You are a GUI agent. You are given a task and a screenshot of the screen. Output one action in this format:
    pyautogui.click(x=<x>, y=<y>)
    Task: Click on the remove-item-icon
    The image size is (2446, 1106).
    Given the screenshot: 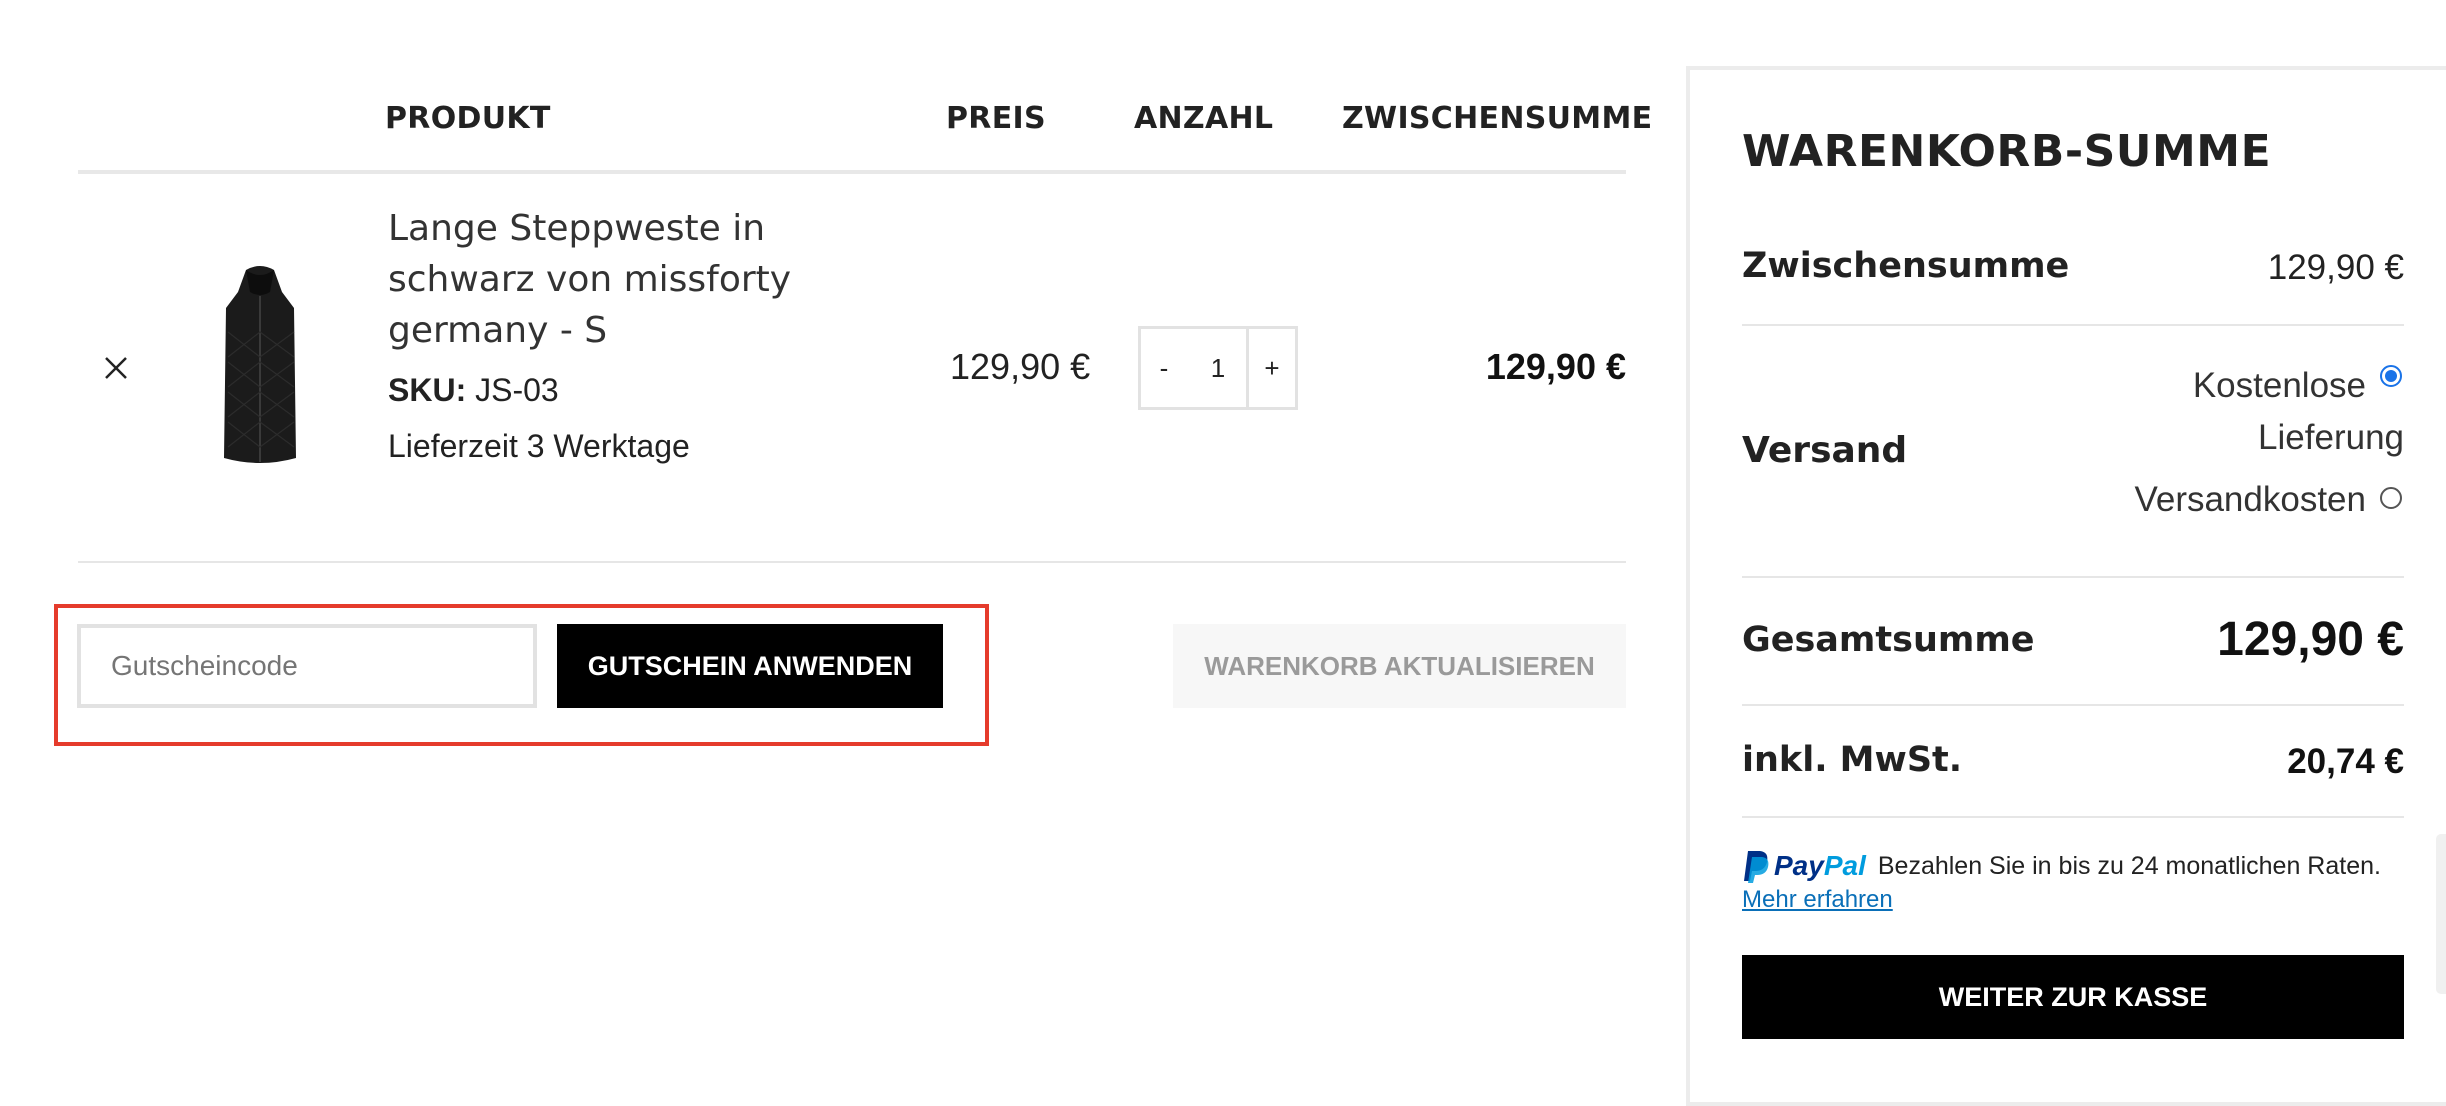 What is the action you would take?
    pyautogui.click(x=116, y=368)
    